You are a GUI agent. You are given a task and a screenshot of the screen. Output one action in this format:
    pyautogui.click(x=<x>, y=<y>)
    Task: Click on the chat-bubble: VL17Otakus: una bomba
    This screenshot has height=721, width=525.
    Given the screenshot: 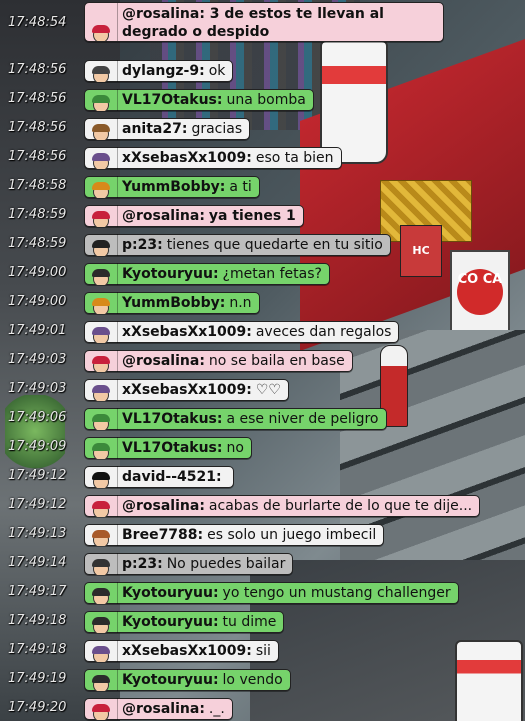 What is the action you would take?
    pyautogui.click(x=199, y=100)
    